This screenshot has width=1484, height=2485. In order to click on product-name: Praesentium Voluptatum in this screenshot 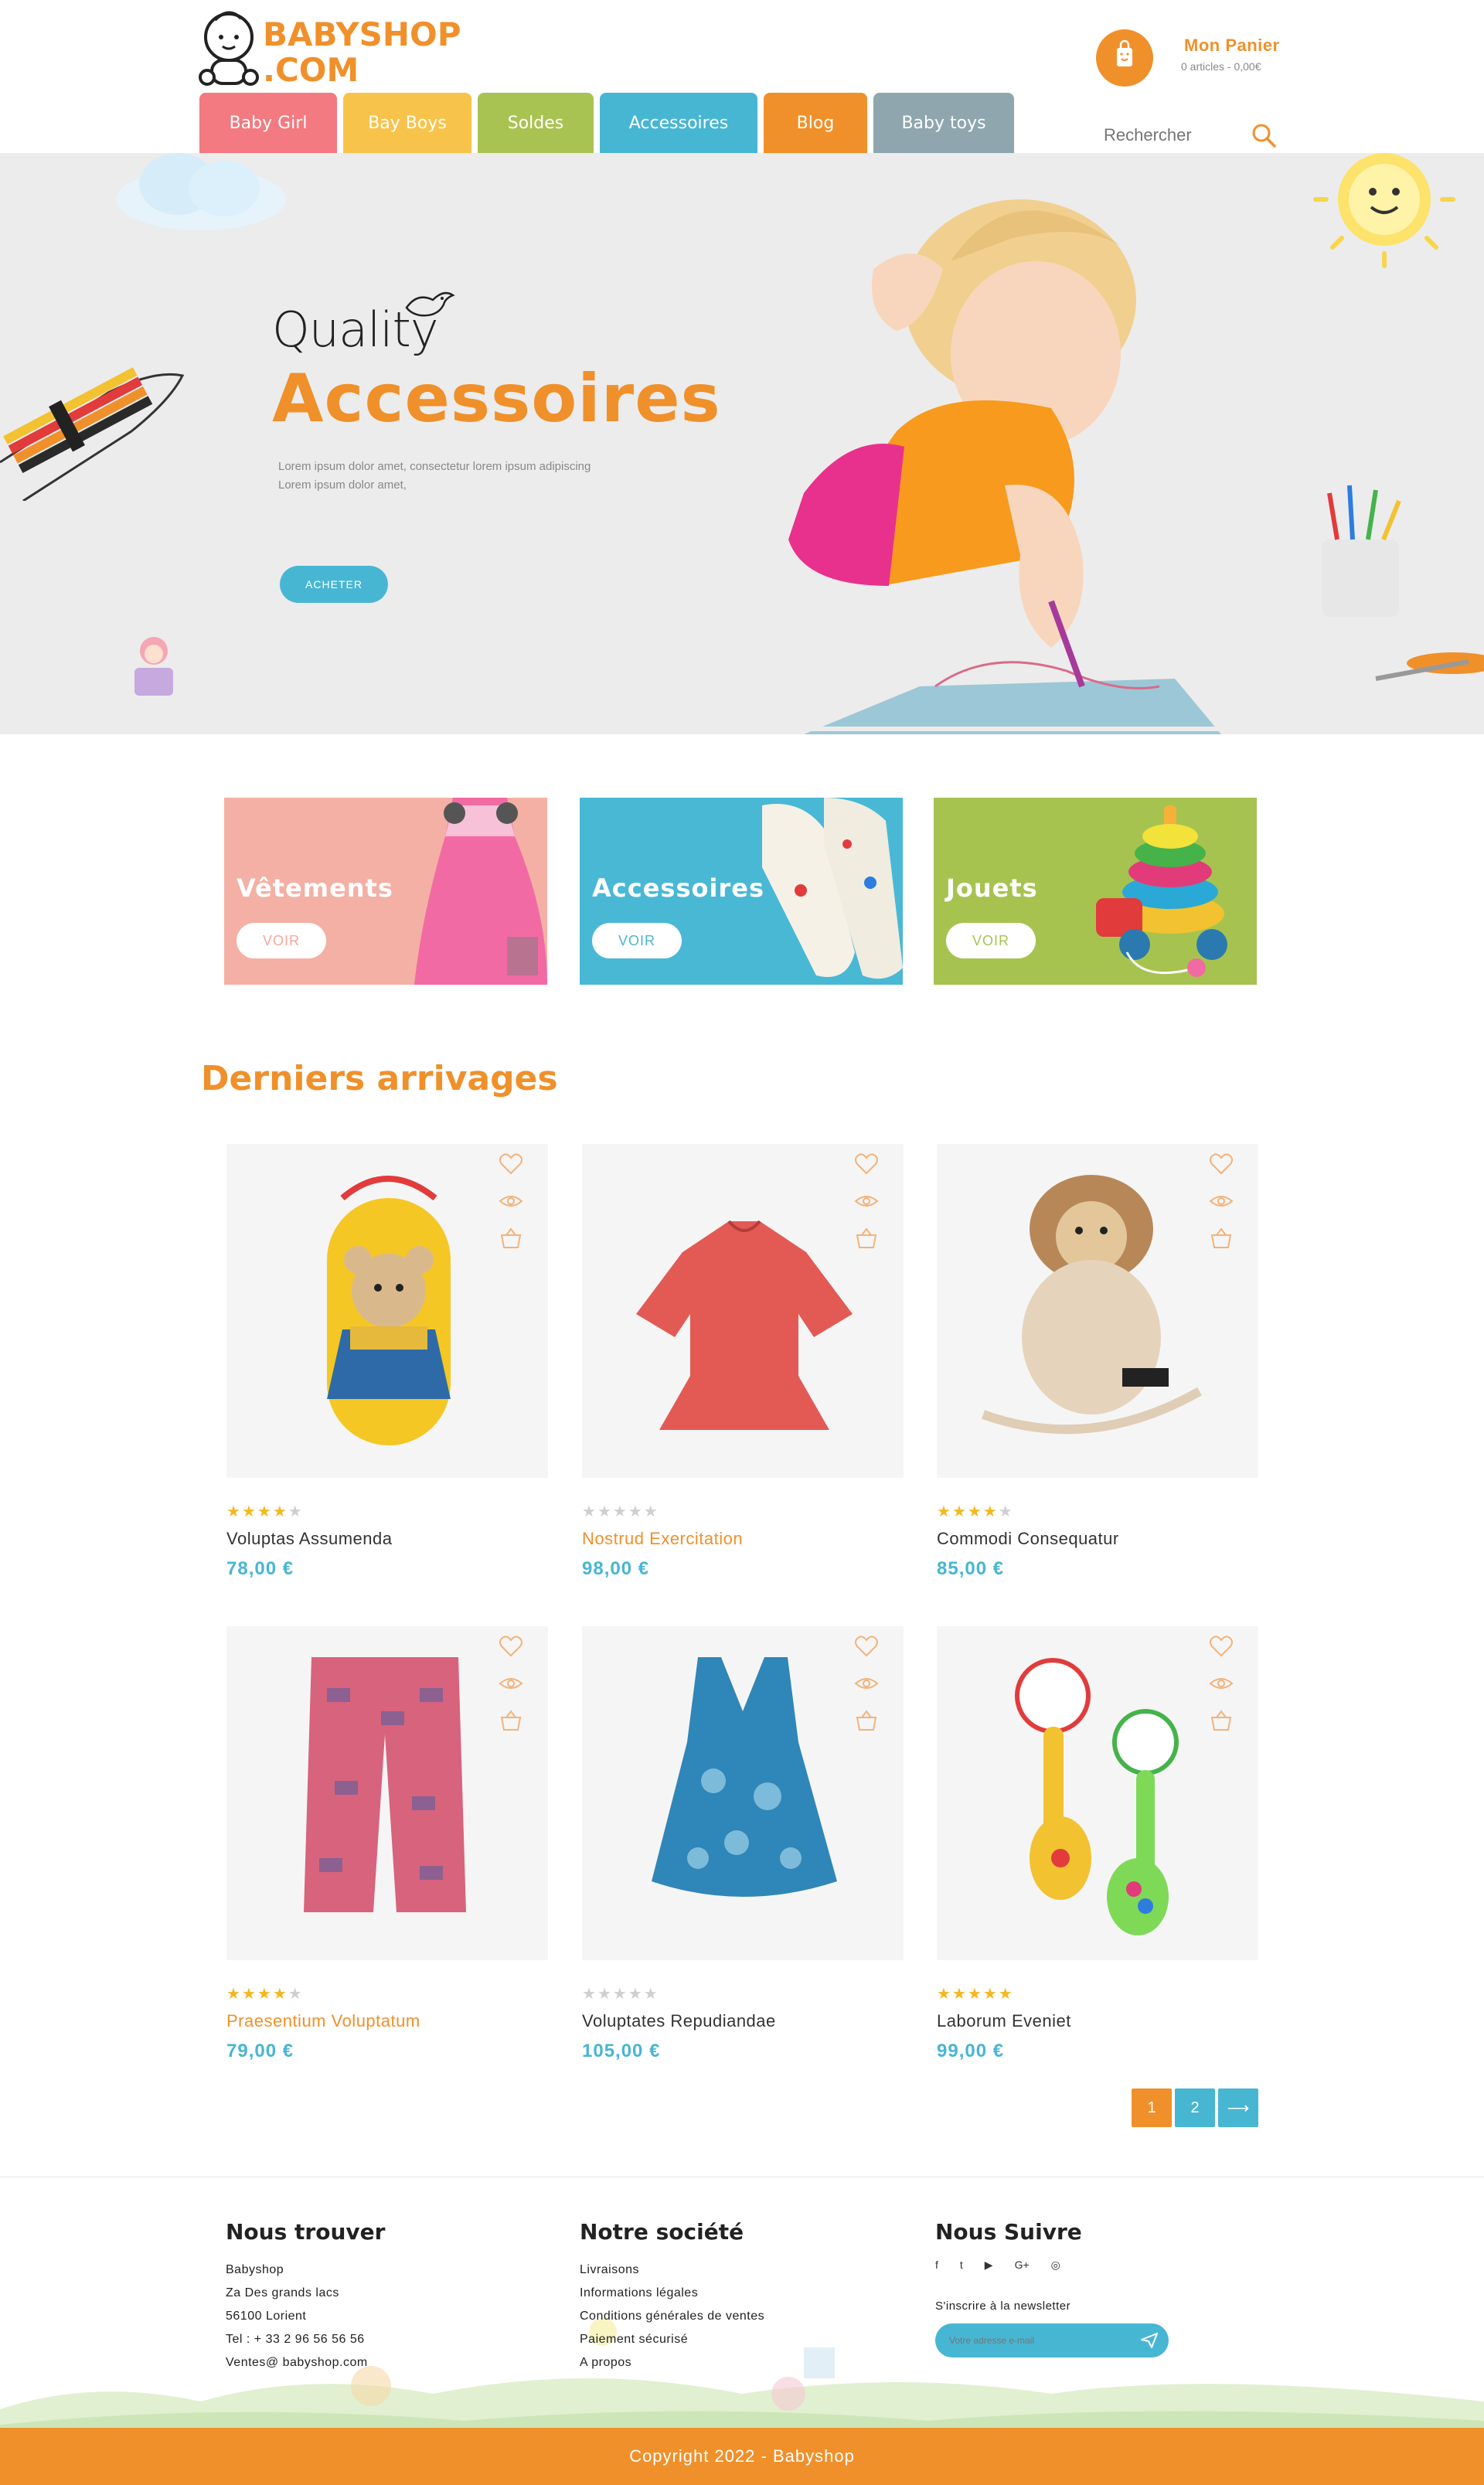, I will do `click(323, 2021)`.